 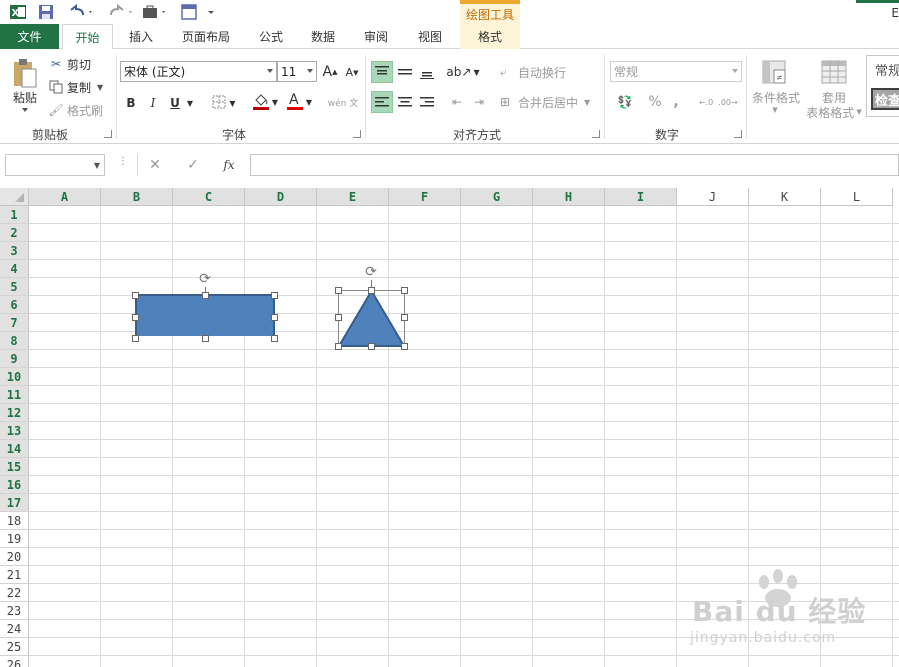 What do you see at coordinates (497, 197) in the screenshot?
I see `column-header-g: G` at bounding box center [497, 197].